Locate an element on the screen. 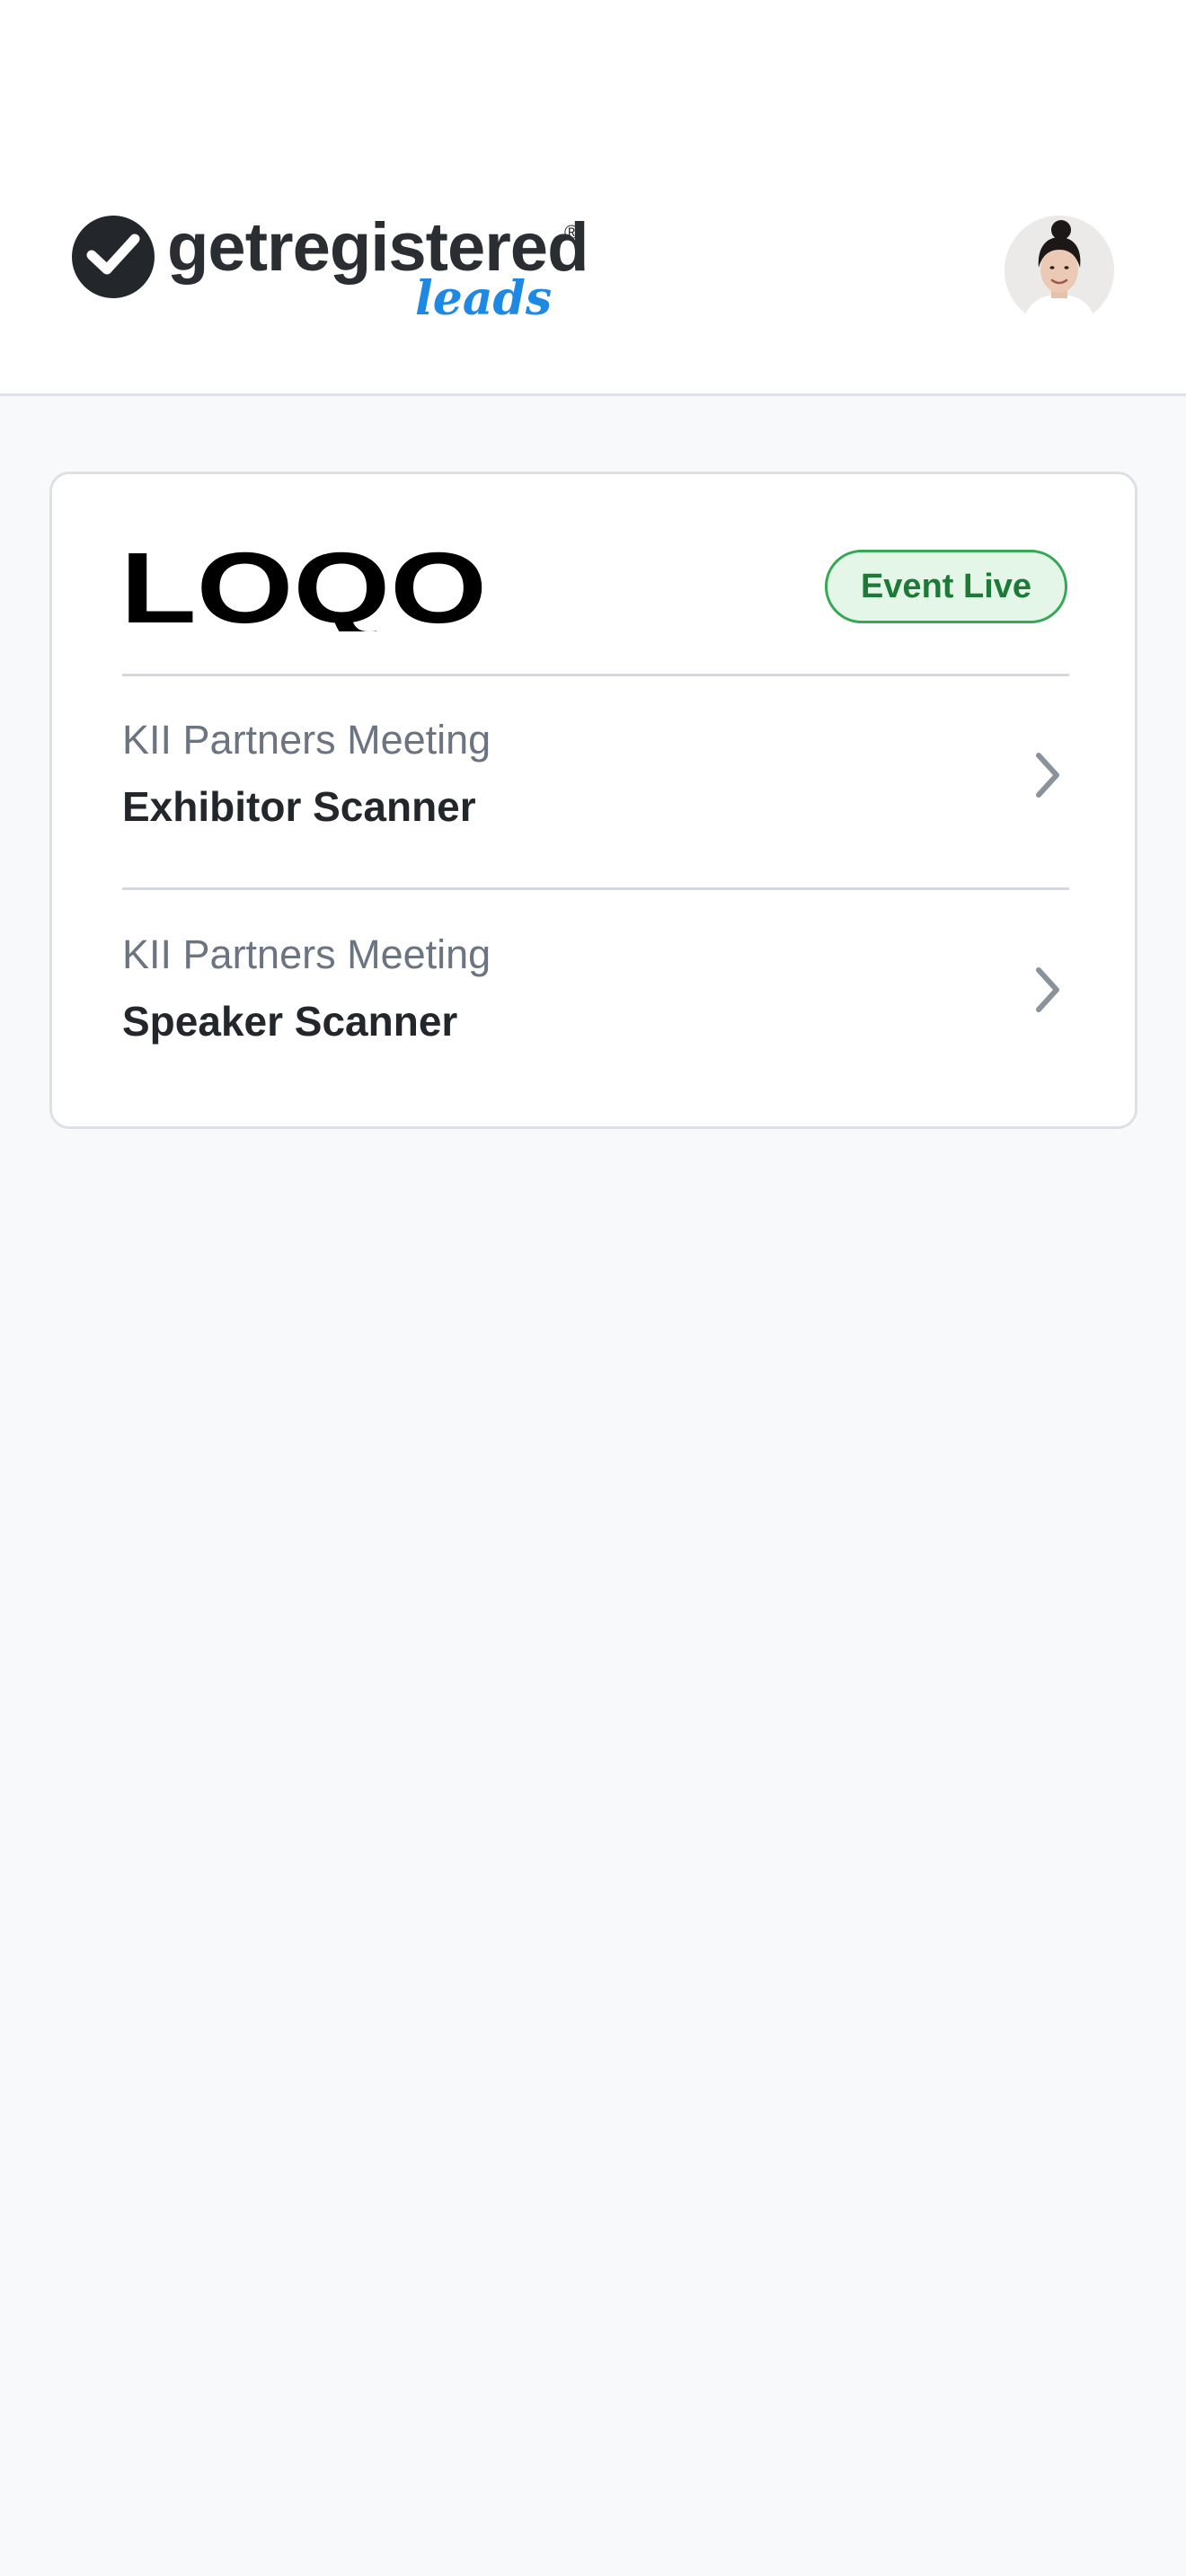  checkmark-logo-icon is located at coordinates (113, 257).